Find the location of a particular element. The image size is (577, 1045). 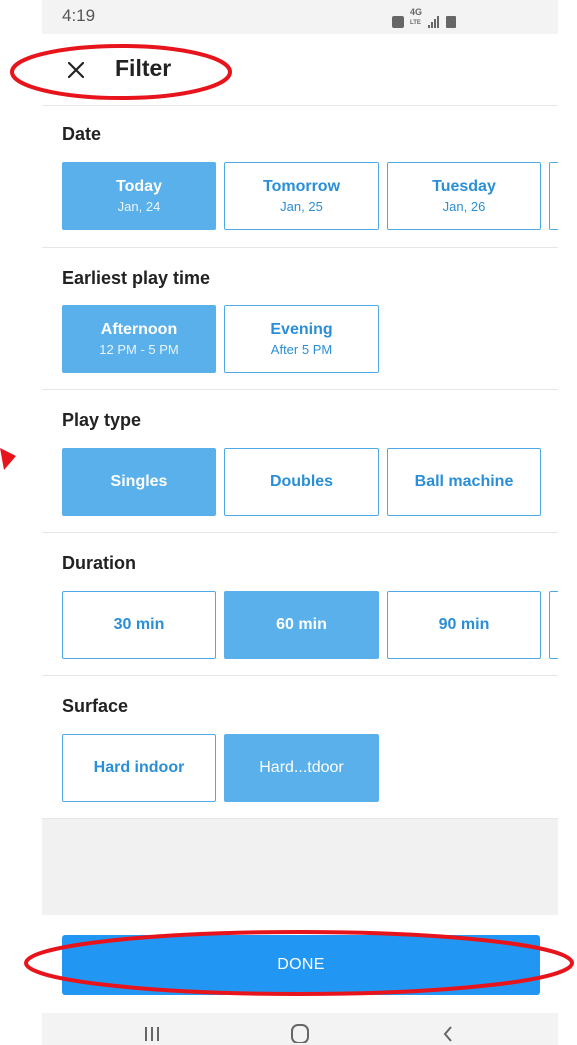

chip-label: Hard indoor is located at coordinates (139, 767).